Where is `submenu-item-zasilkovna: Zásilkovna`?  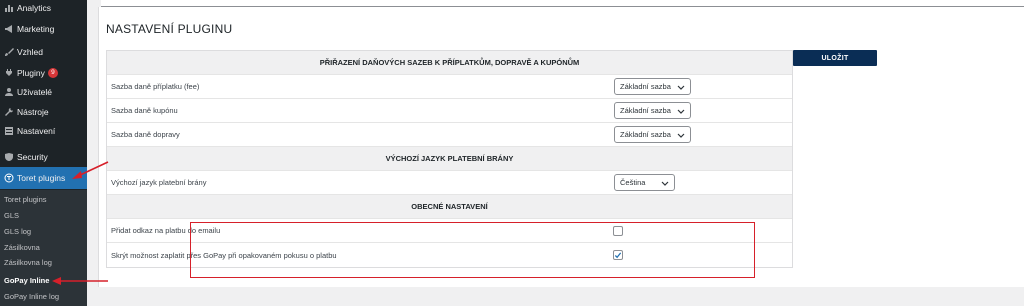 submenu-item-zasilkovna: Zásilkovna is located at coordinates (22, 247).